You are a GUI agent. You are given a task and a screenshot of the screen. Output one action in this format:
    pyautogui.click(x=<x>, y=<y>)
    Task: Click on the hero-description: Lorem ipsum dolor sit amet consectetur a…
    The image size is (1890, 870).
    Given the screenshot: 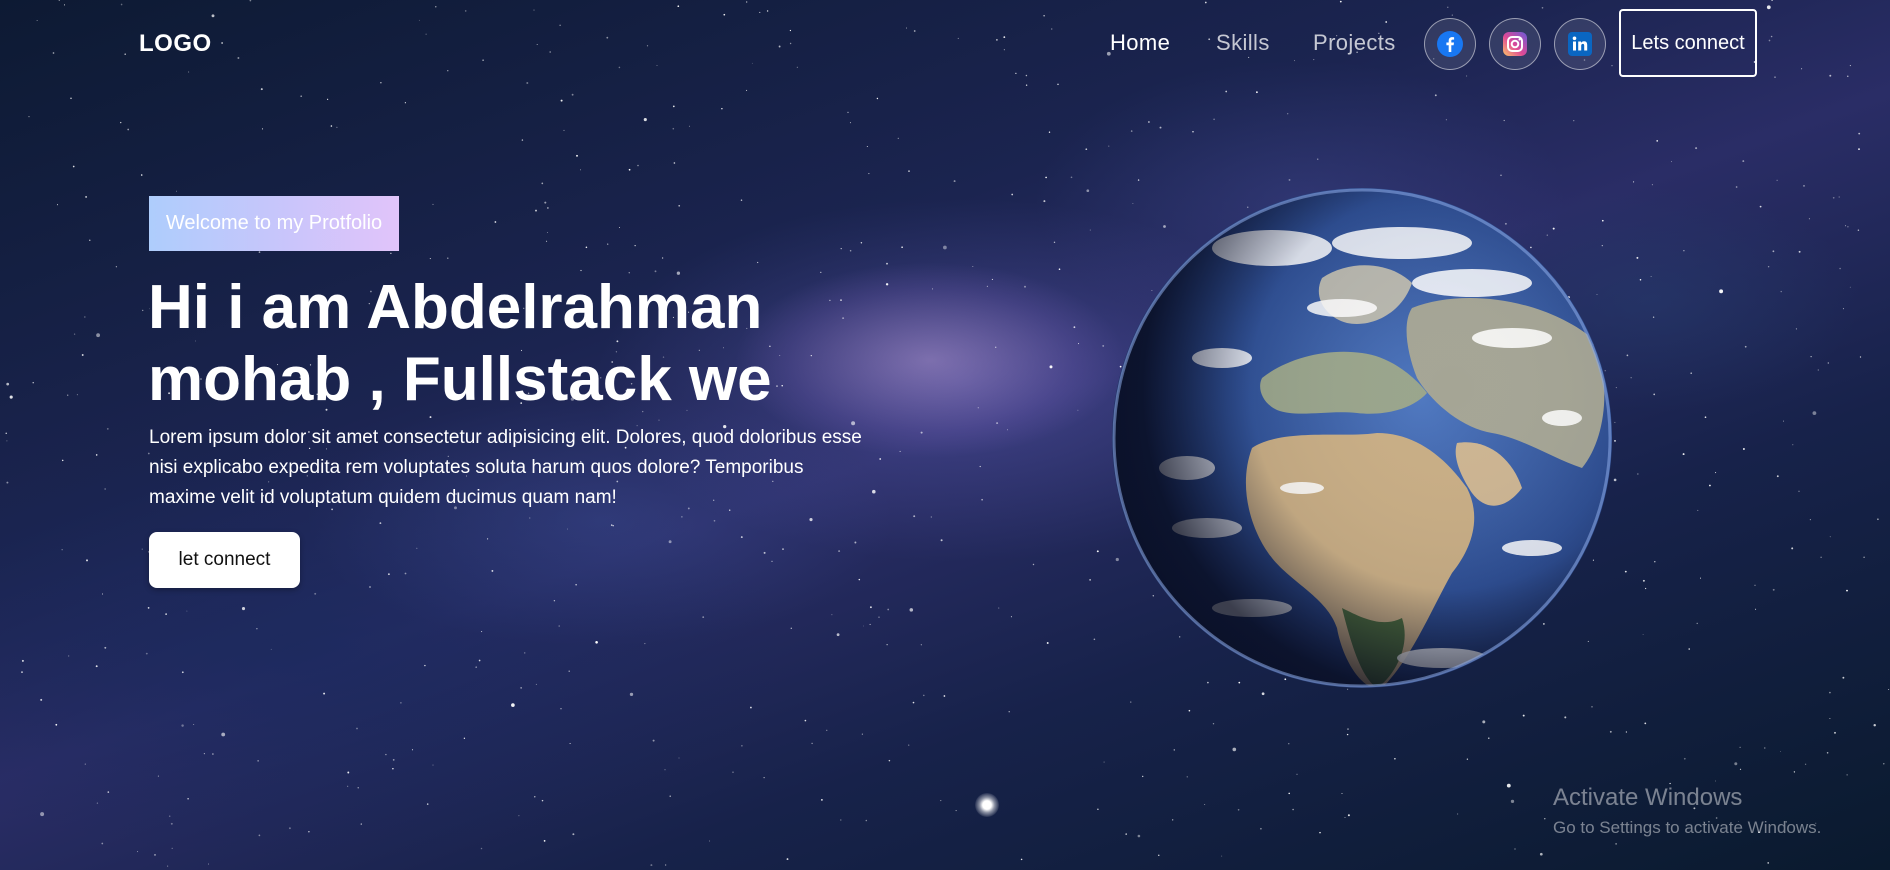 What is the action you would take?
    pyautogui.click(x=505, y=467)
    